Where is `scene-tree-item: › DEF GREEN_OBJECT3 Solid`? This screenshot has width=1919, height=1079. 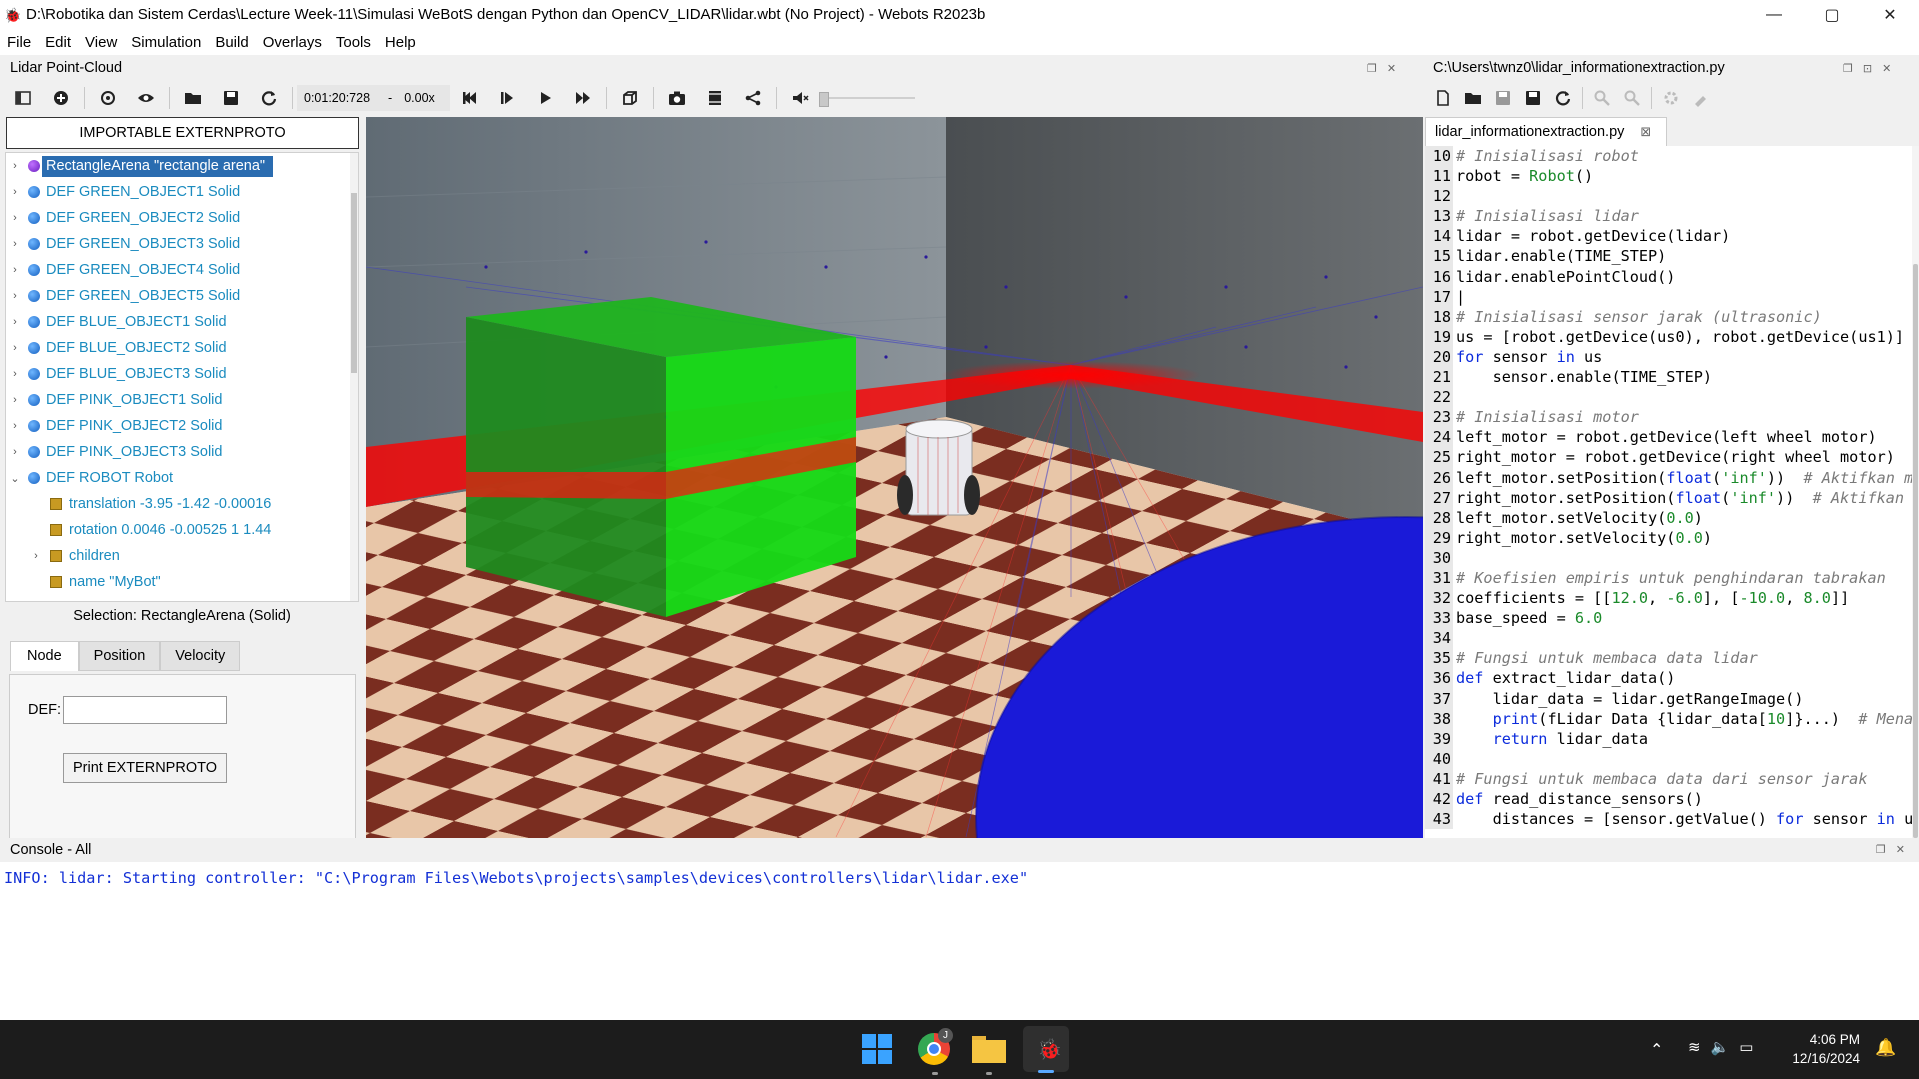
scene-tree-item: › DEF GREEN_OBJECT3 Solid is located at coordinates (182, 244).